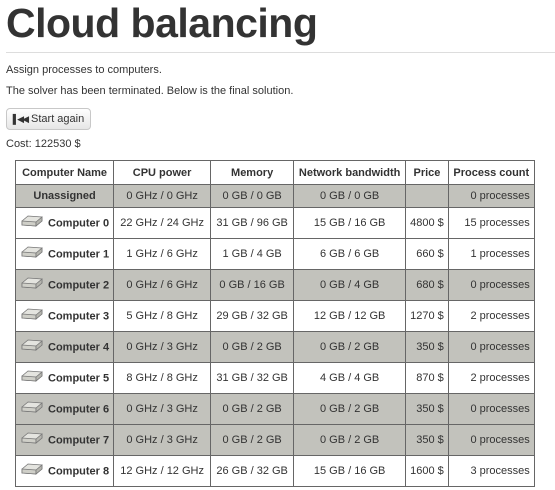 The image size is (555, 490). What do you see at coordinates (491, 471) in the screenshot?
I see `process-count-cell: 3 processes` at bounding box center [491, 471].